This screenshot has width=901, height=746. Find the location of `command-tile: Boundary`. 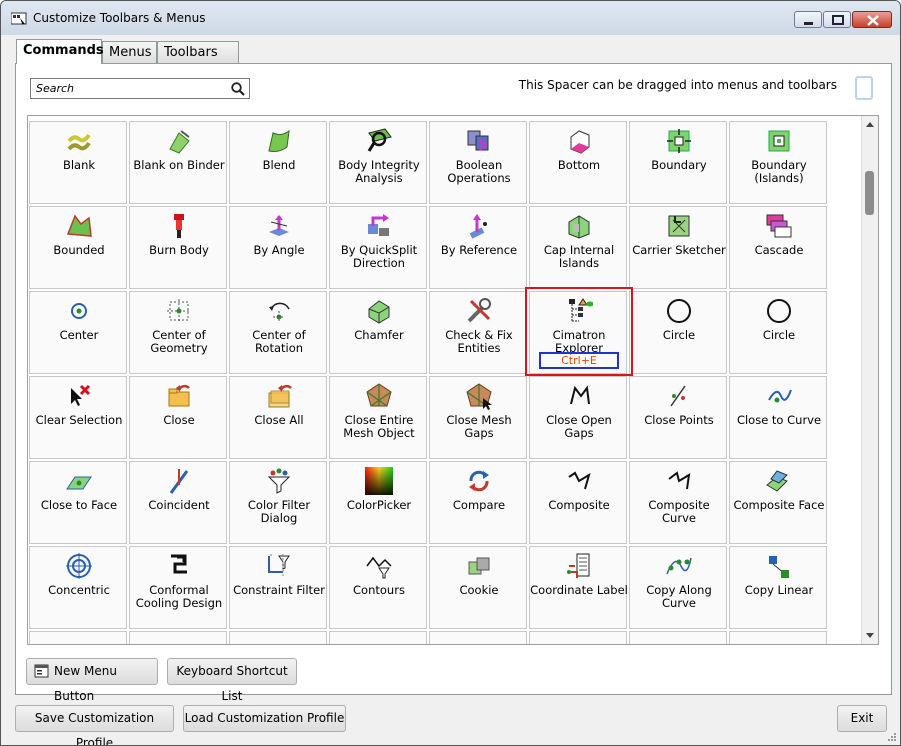

command-tile: Boundary is located at coordinates (678, 162).